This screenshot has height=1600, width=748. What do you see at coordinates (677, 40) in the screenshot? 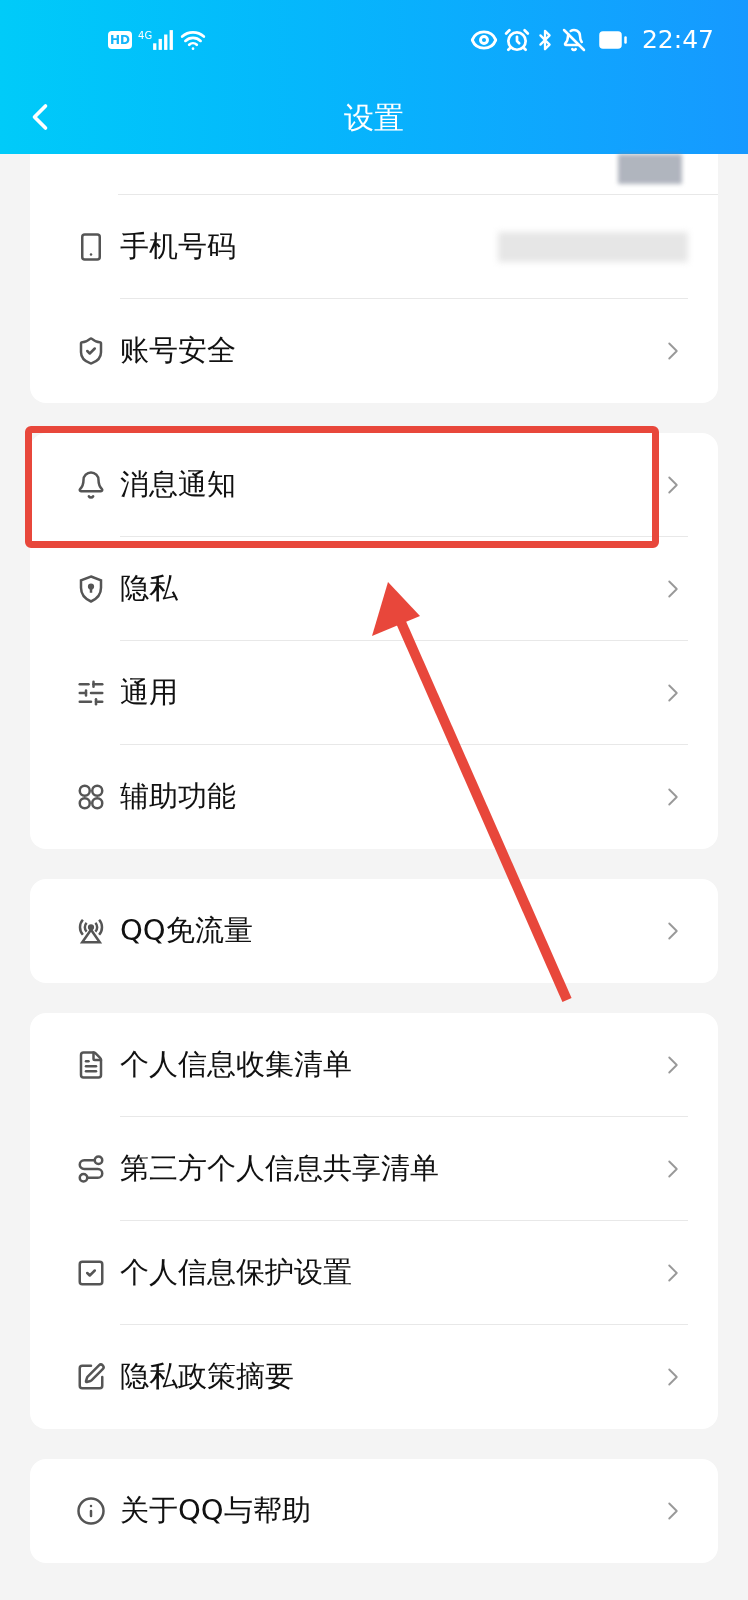
I see `clock: 22:47` at bounding box center [677, 40].